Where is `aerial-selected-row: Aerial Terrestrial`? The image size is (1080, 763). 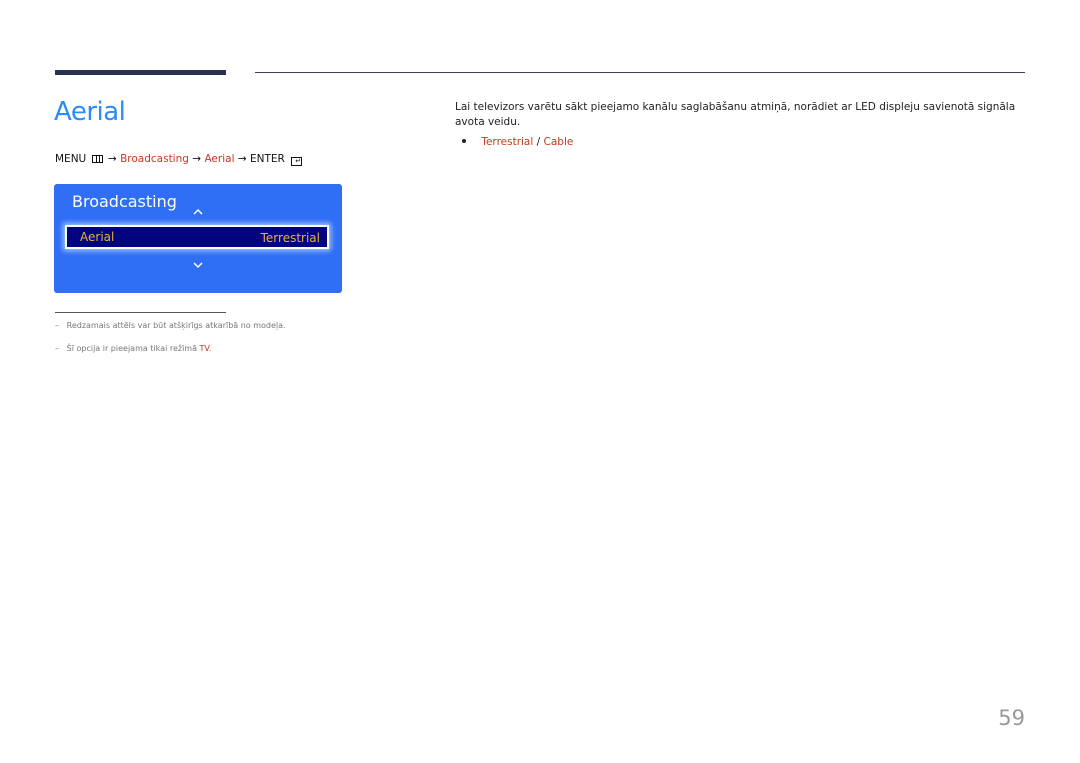 aerial-selected-row: Aerial Terrestrial is located at coordinates (197, 237).